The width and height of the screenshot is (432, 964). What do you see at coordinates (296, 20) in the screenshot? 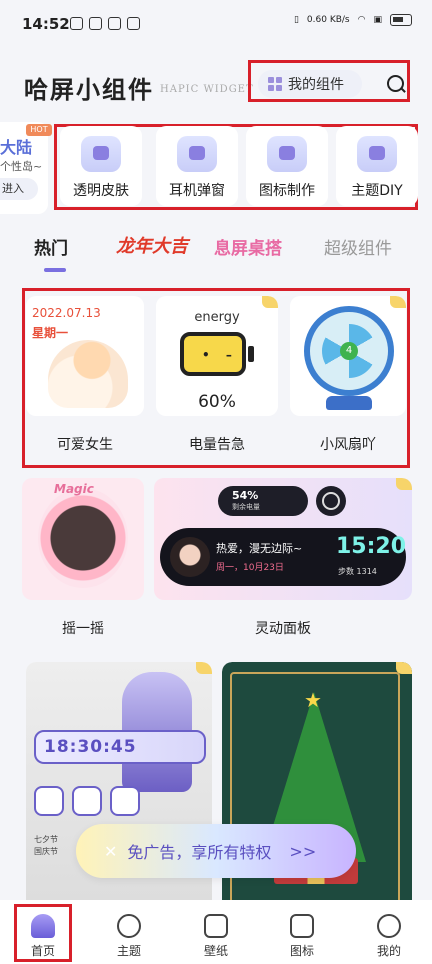
I see `vibrate-icon: ▯` at bounding box center [296, 20].